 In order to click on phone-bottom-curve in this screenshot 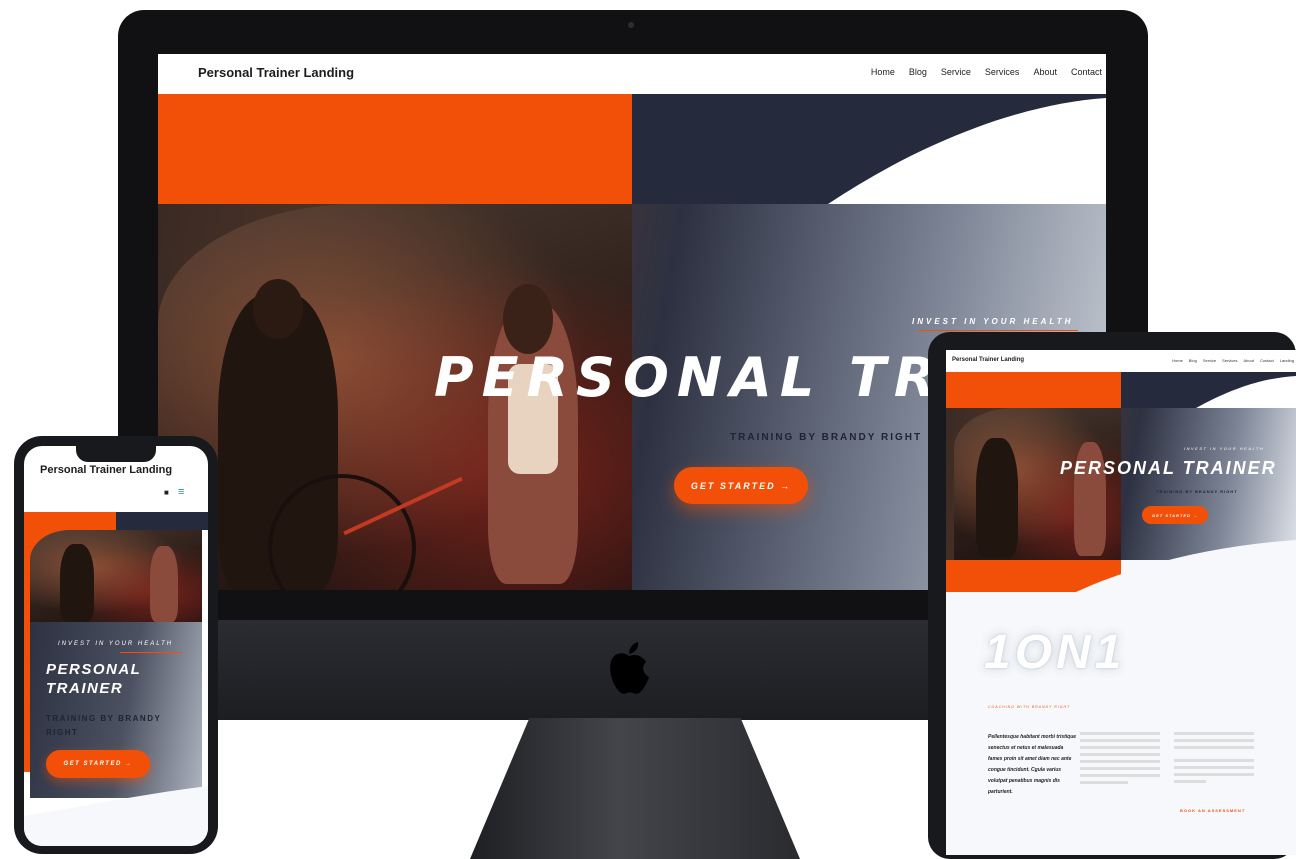, I will do `click(116, 816)`.